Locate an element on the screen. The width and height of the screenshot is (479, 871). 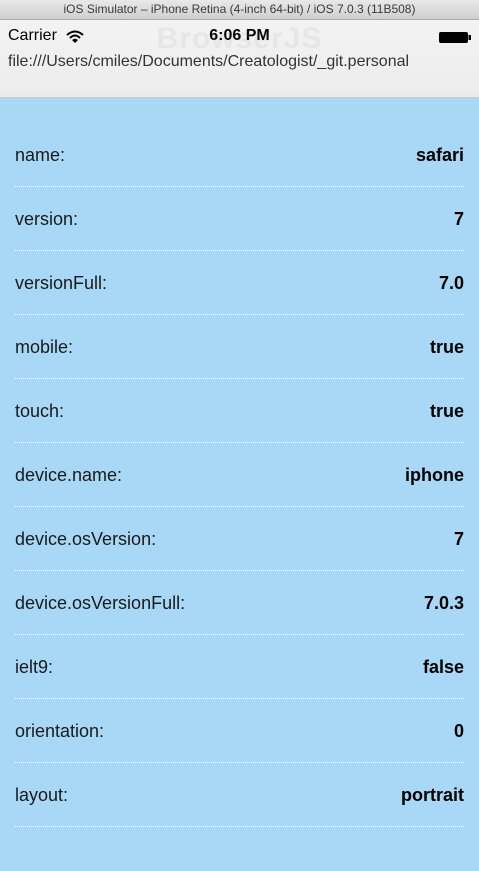
status-clock: 6:06 PM is located at coordinates (239, 35).